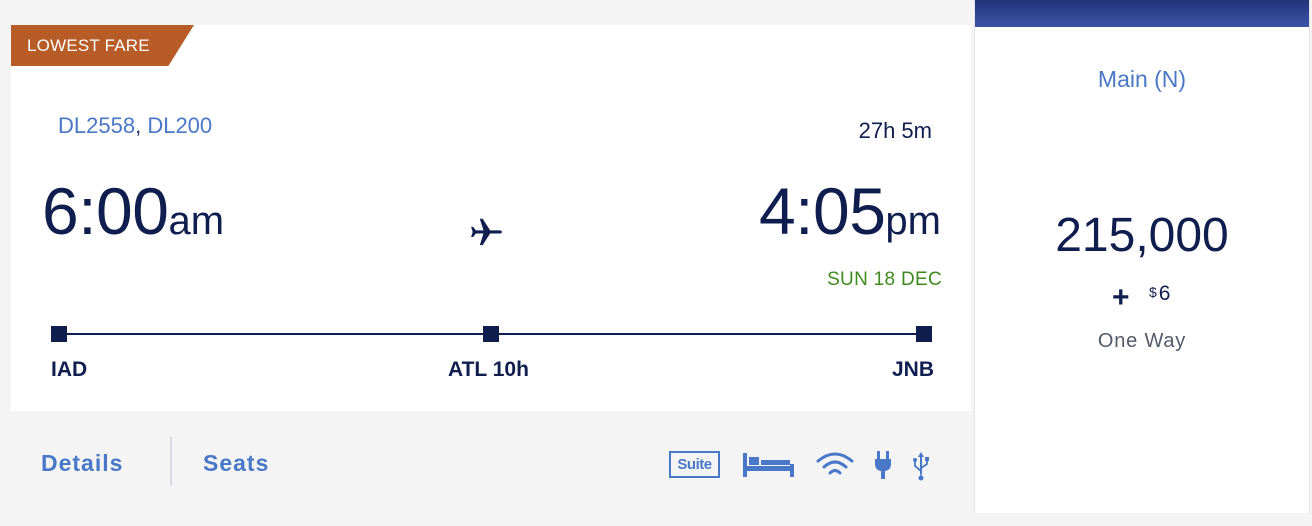 Image resolution: width=1312 pixels, height=526 pixels. What do you see at coordinates (884, 279) in the screenshot?
I see `arrival-date: SUN 18 DEC` at bounding box center [884, 279].